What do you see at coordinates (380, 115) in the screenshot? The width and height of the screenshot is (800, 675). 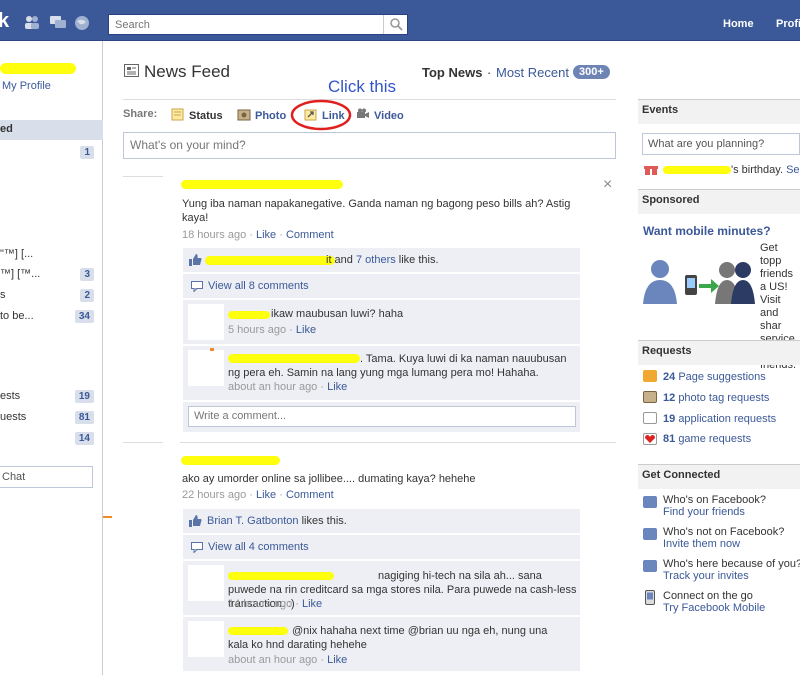 I see `share-video-button: Video` at bounding box center [380, 115].